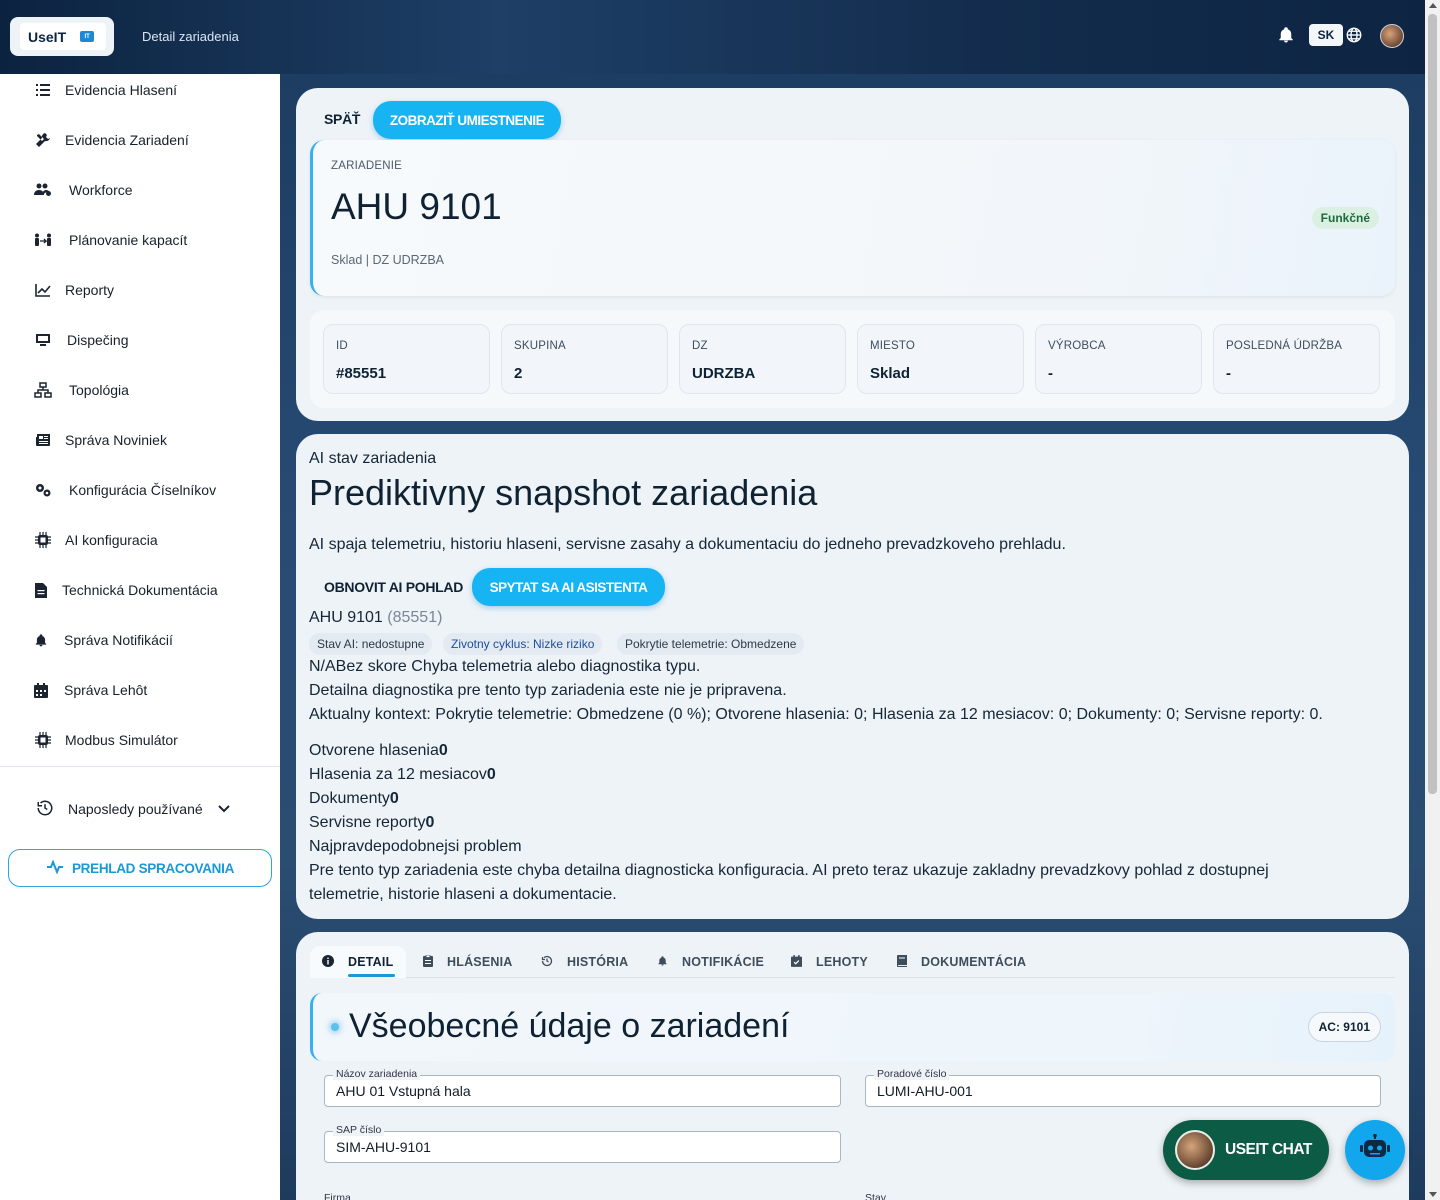 The width and height of the screenshot is (1440, 1200). What do you see at coordinates (342, 119) in the screenshot?
I see `back-button: SPÄŤ` at bounding box center [342, 119].